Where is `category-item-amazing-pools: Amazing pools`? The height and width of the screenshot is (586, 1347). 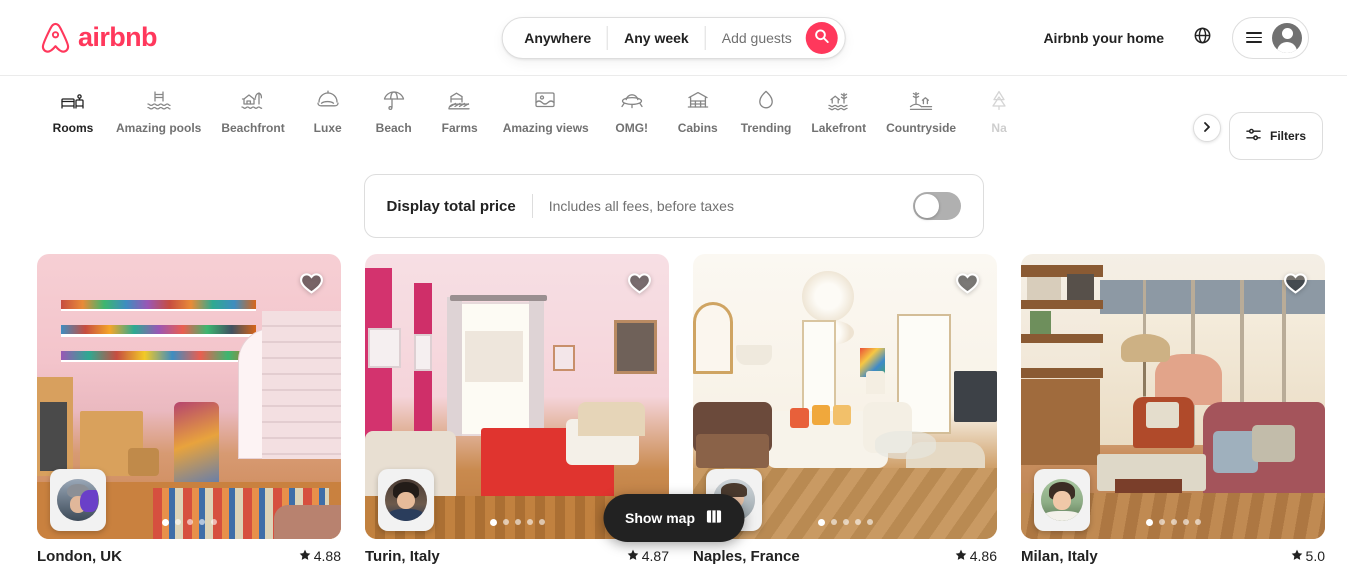
category-item-amazing-pools: Amazing pools is located at coordinates (158, 117).